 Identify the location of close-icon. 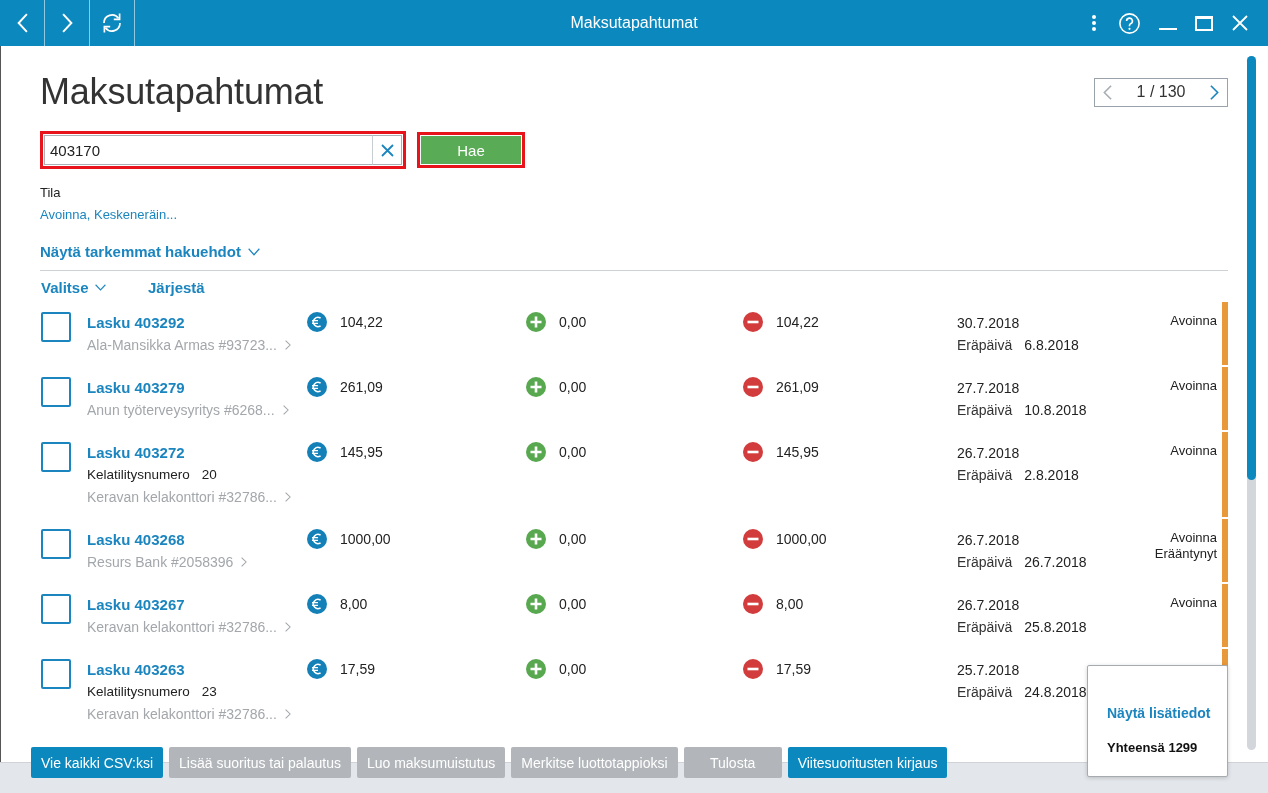
(1240, 23).